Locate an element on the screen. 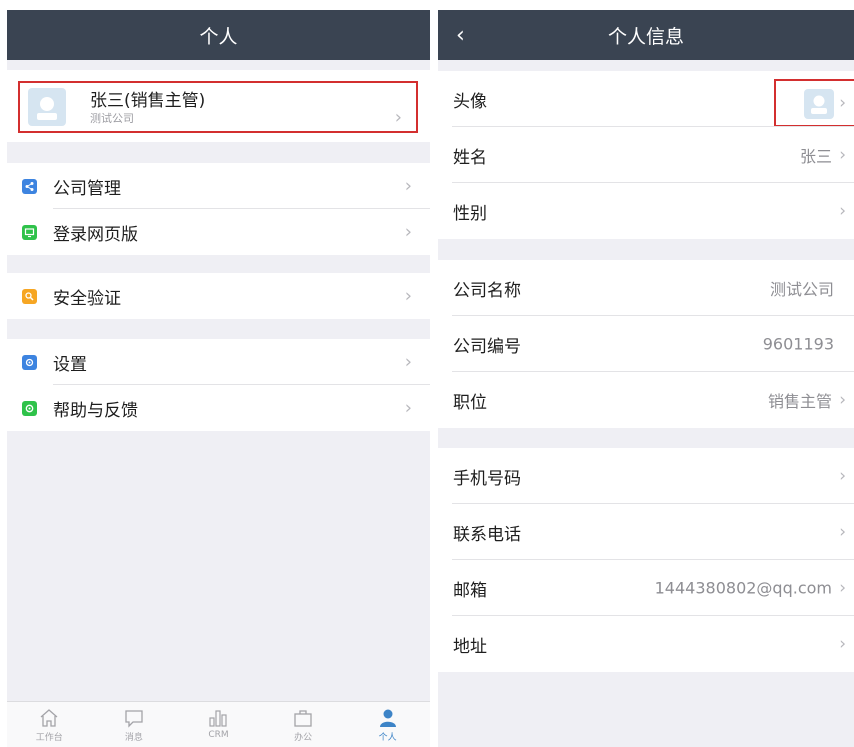  row-label: 性别 is located at coordinates (470, 213).